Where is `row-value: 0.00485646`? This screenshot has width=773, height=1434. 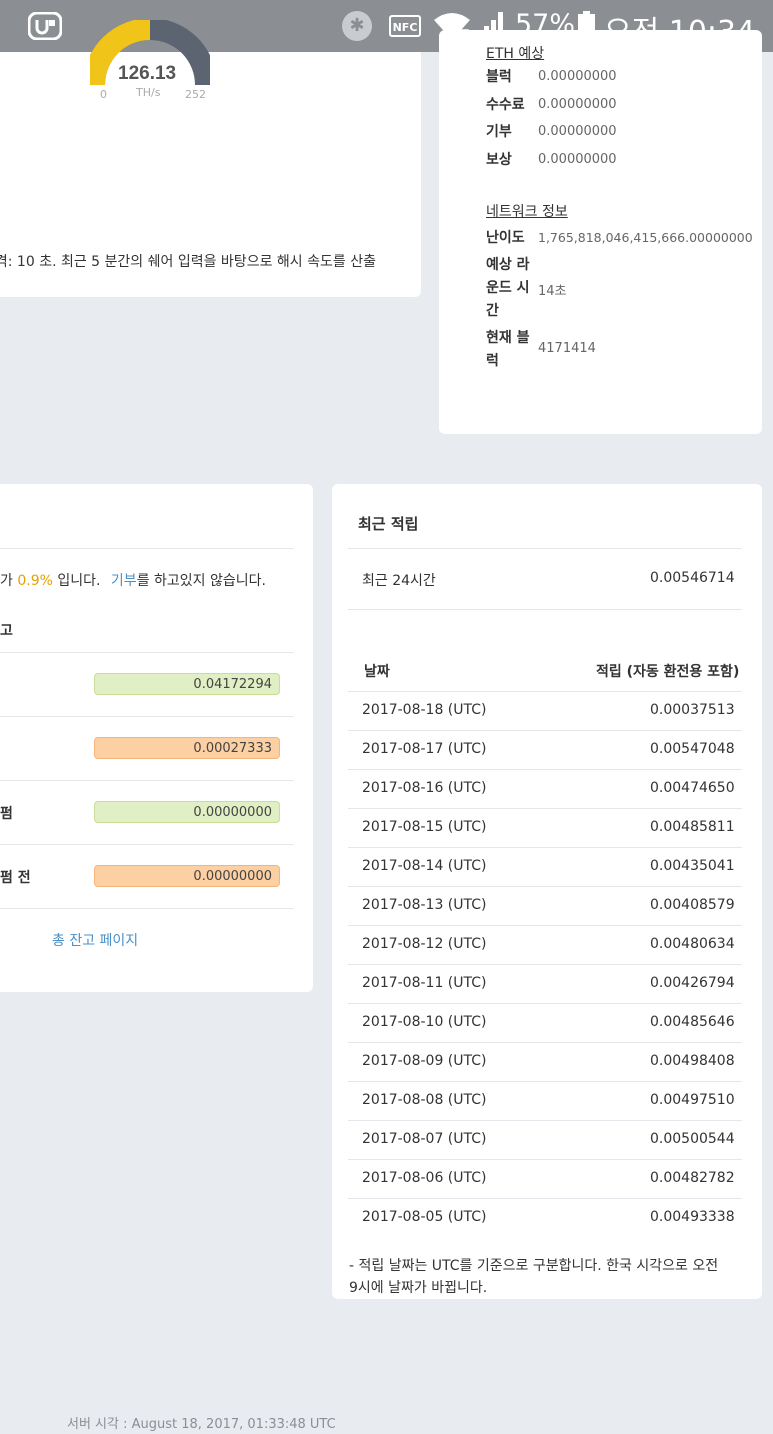 row-value: 0.00485646 is located at coordinates (692, 1022).